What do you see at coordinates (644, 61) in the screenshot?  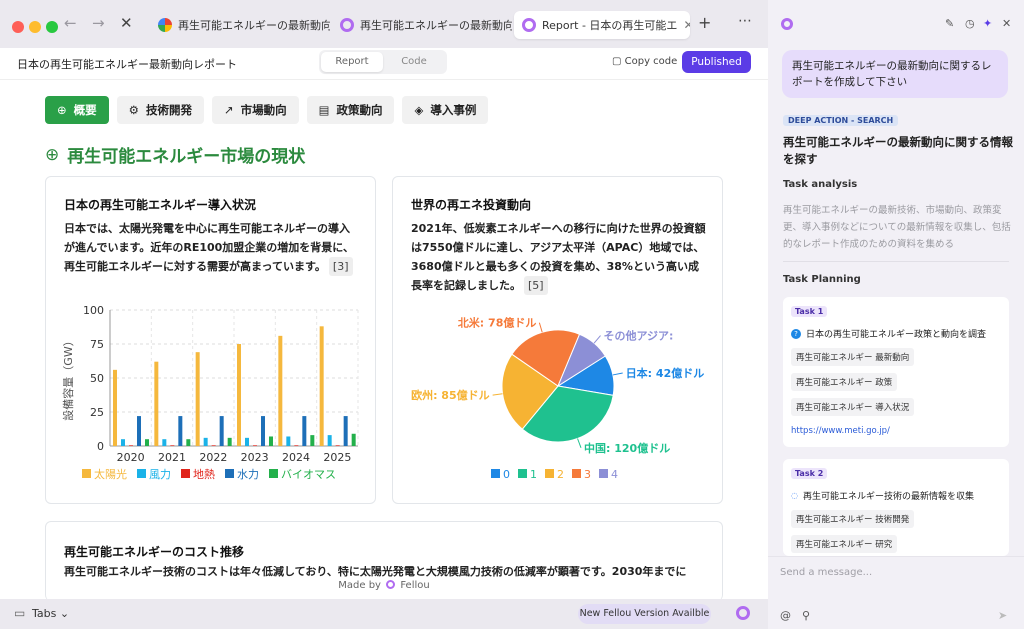 I see `copy-code-button: ▢ Copy code` at bounding box center [644, 61].